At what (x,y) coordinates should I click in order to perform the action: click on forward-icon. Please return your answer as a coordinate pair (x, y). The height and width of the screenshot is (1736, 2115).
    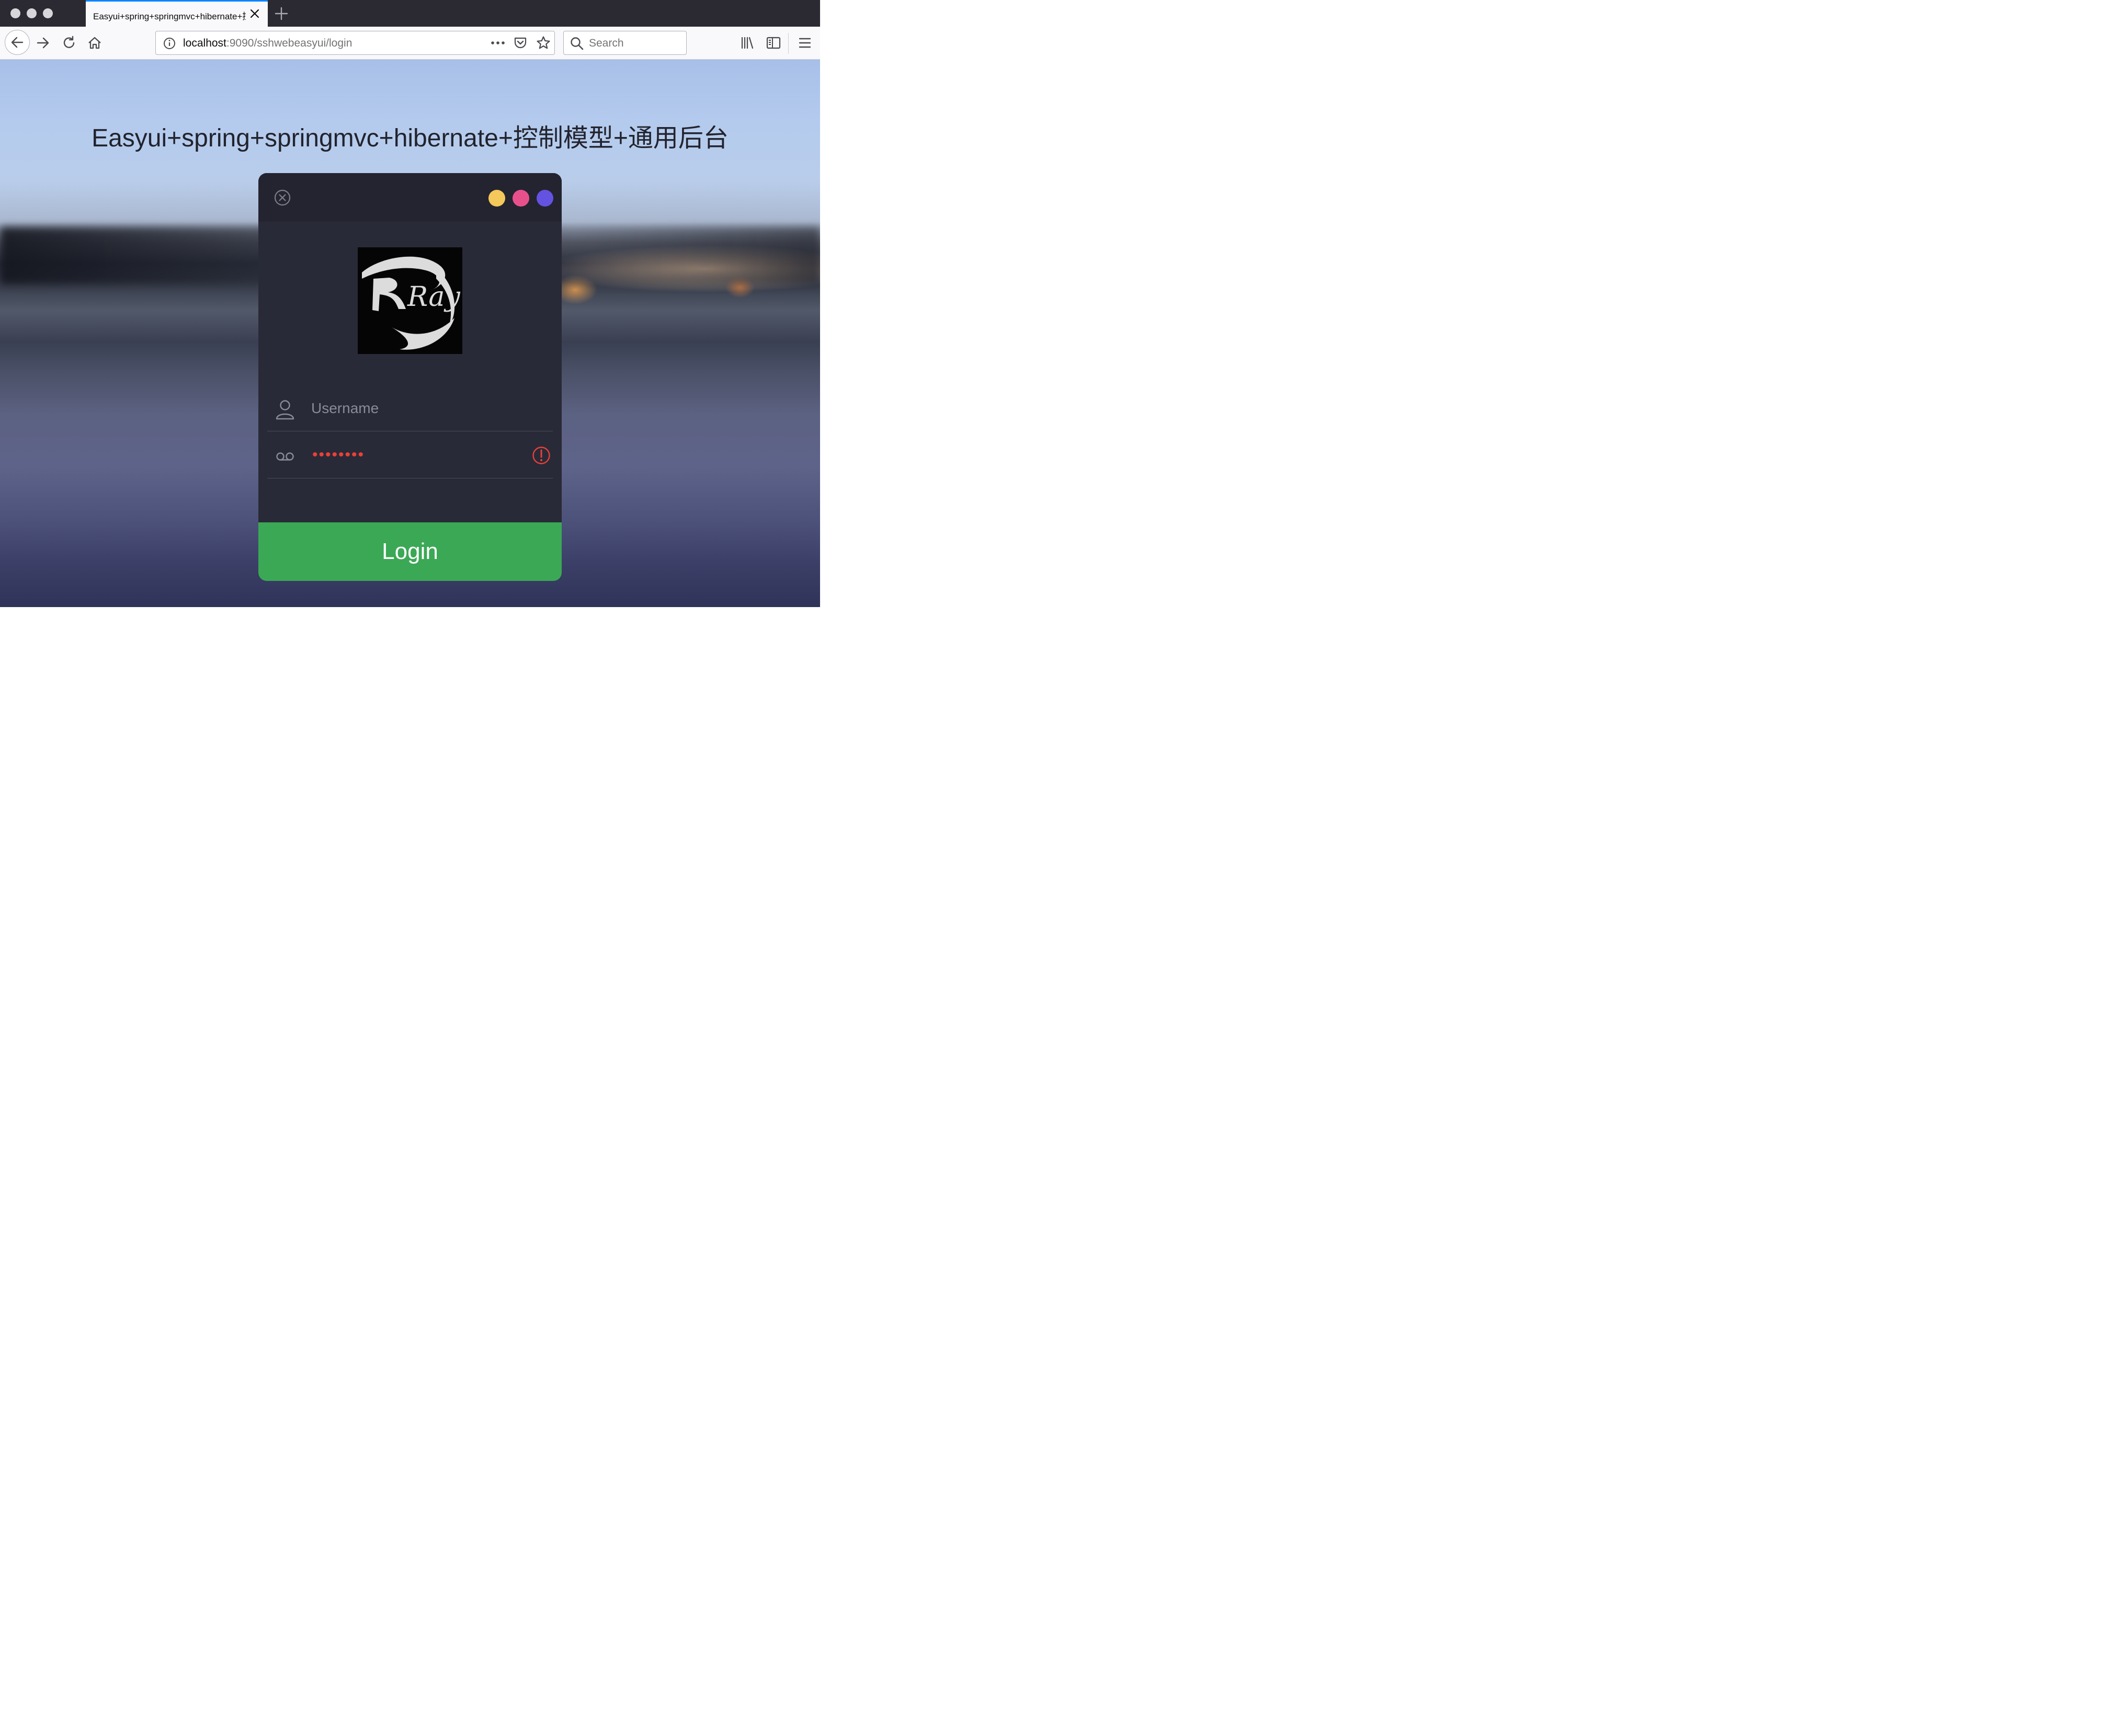
    Looking at the image, I should click on (43, 43).